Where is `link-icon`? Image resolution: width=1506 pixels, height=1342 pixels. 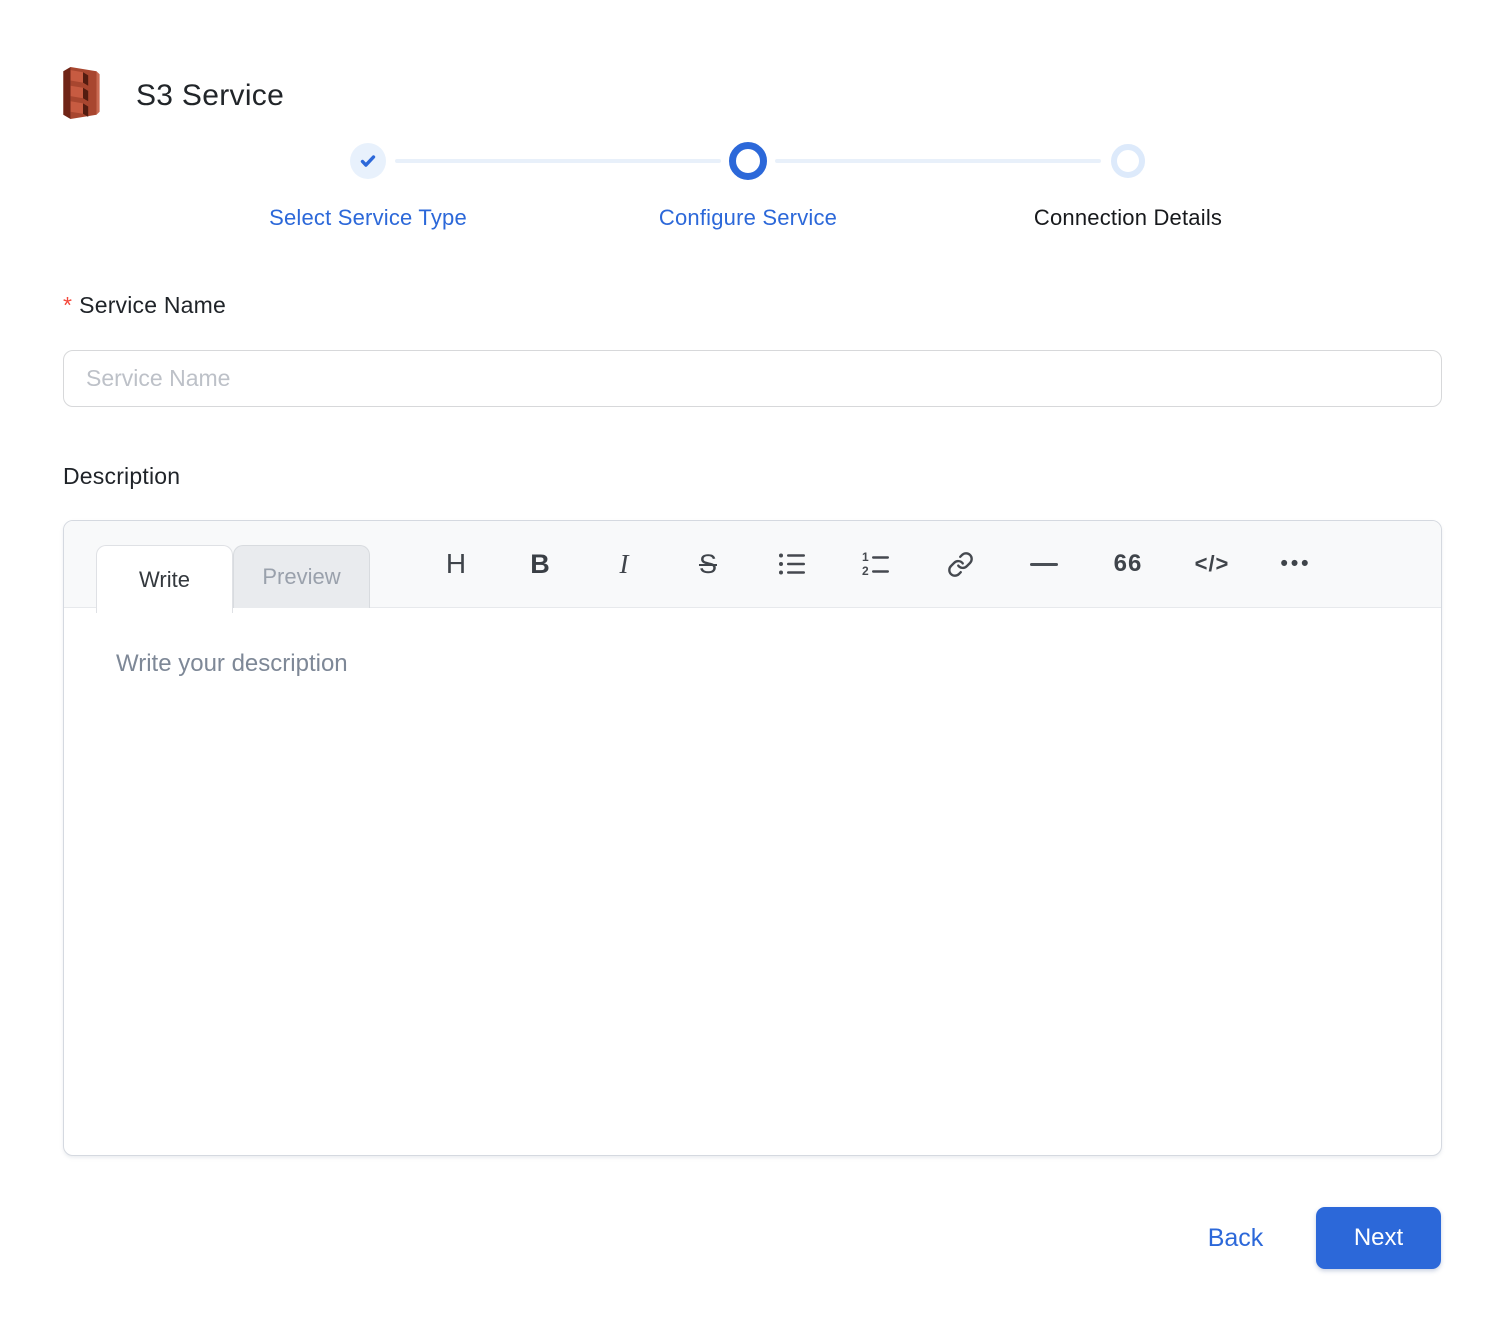 link-icon is located at coordinates (960, 564).